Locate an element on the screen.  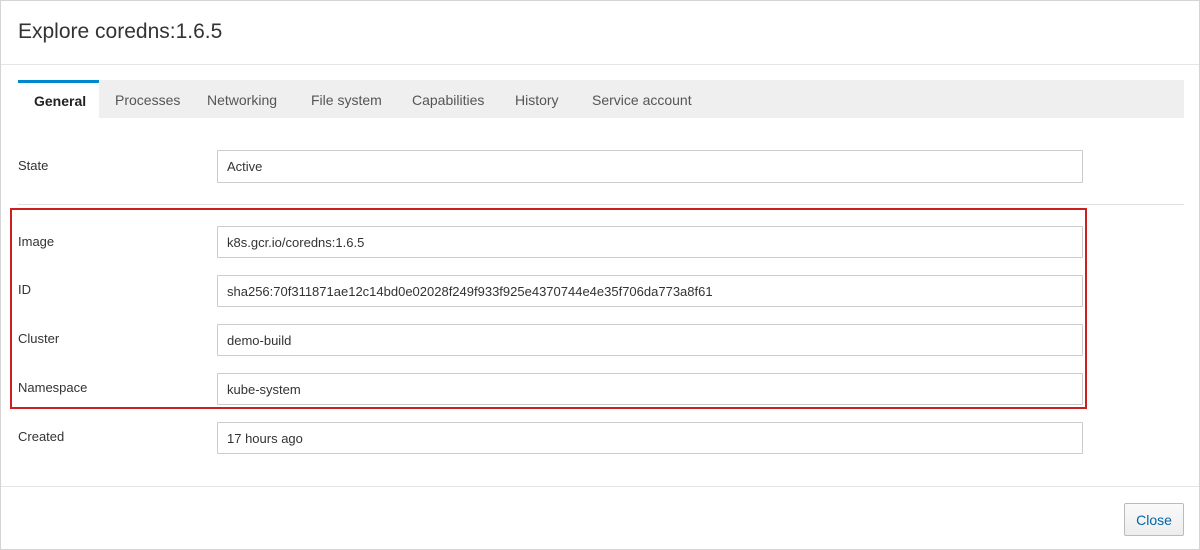
tab-general: General is located at coordinates (58, 99).